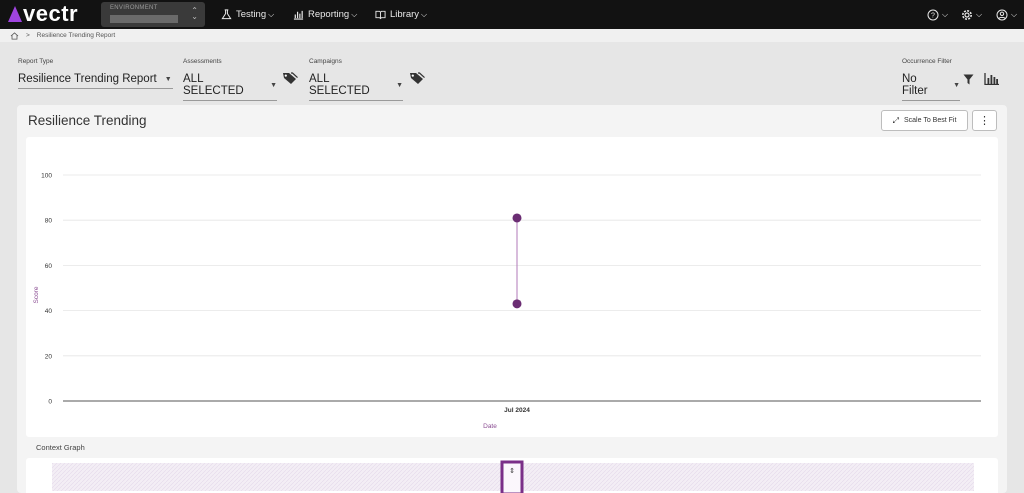 Image resolution: width=1024 pixels, height=493 pixels. Describe the element at coordinates (60, 447) in the screenshot. I see `context-graph-label: Context Graph` at that location.